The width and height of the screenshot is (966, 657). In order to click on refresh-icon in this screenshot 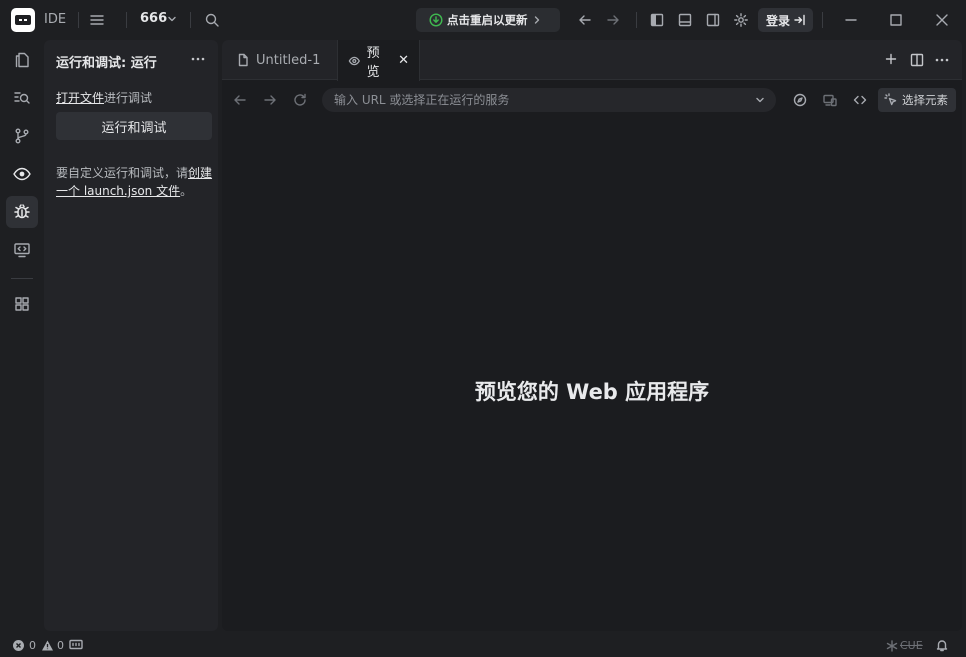, I will do `click(300, 100)`.